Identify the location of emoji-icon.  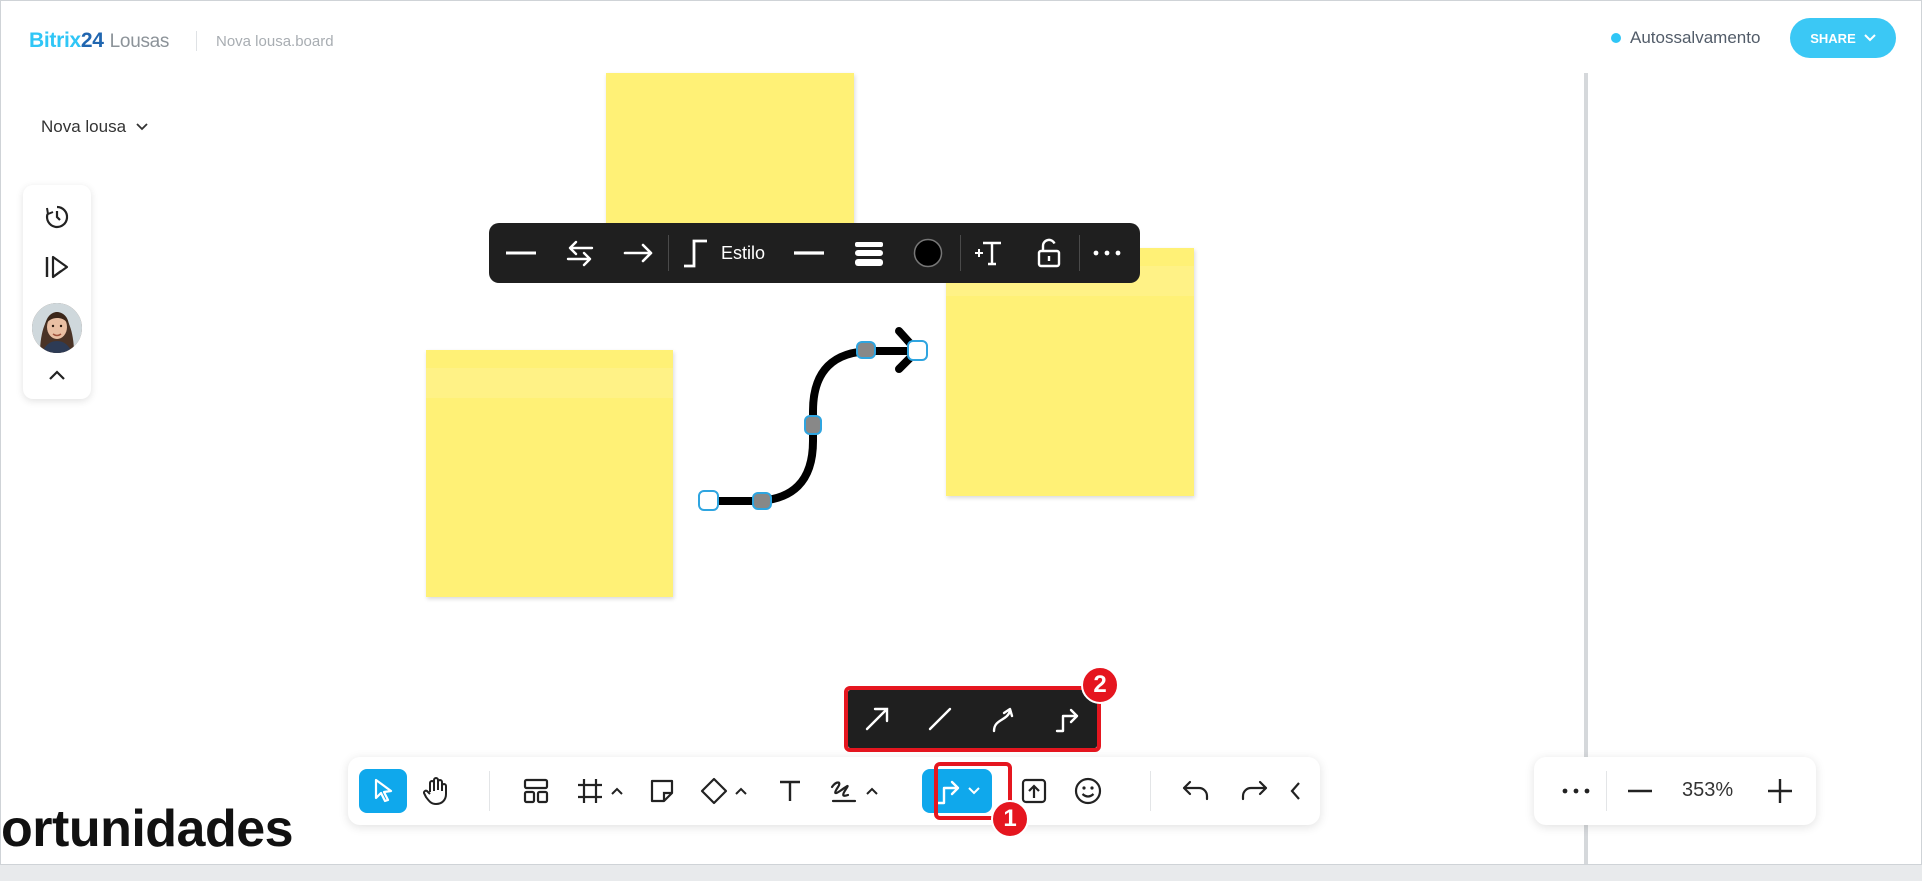
(1088, 791).